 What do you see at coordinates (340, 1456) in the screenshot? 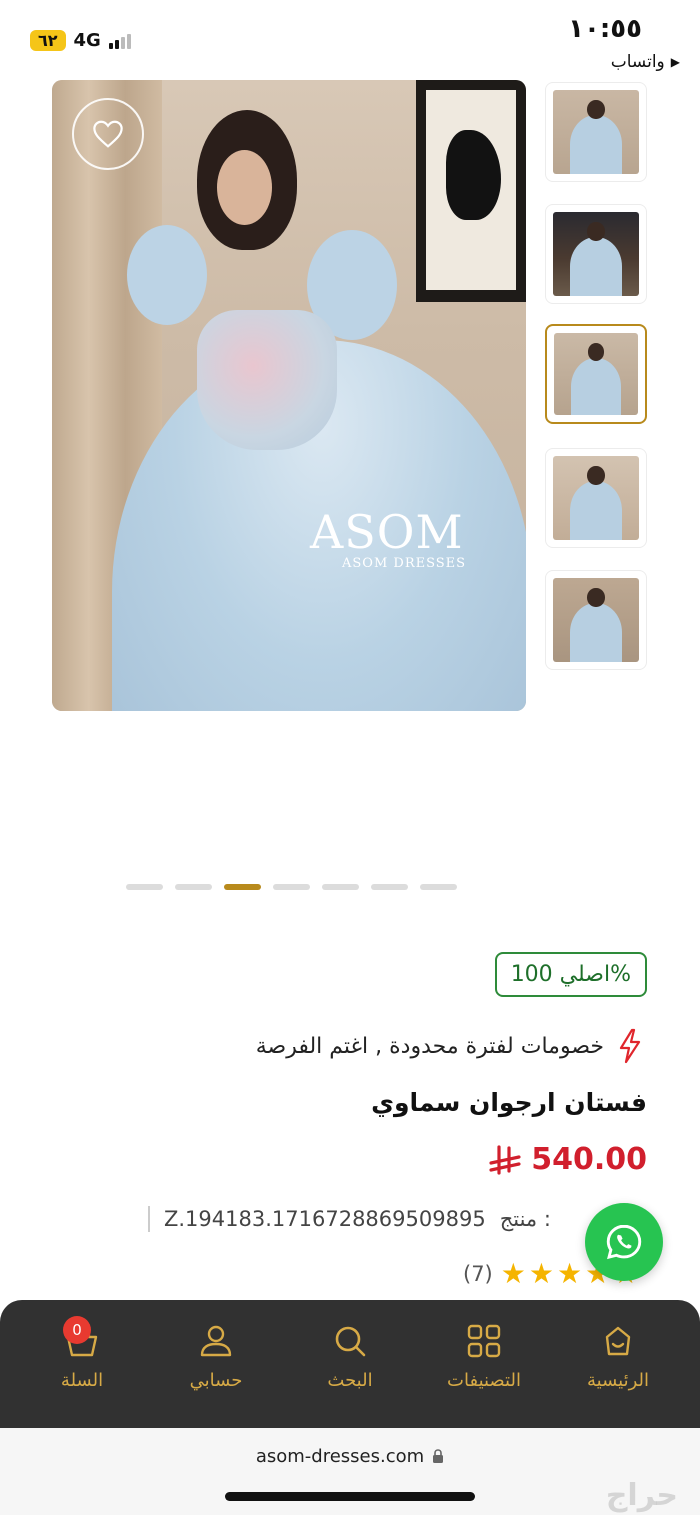
I see `url-text: asom-dresses.com` at bounding box center [340, 1456].